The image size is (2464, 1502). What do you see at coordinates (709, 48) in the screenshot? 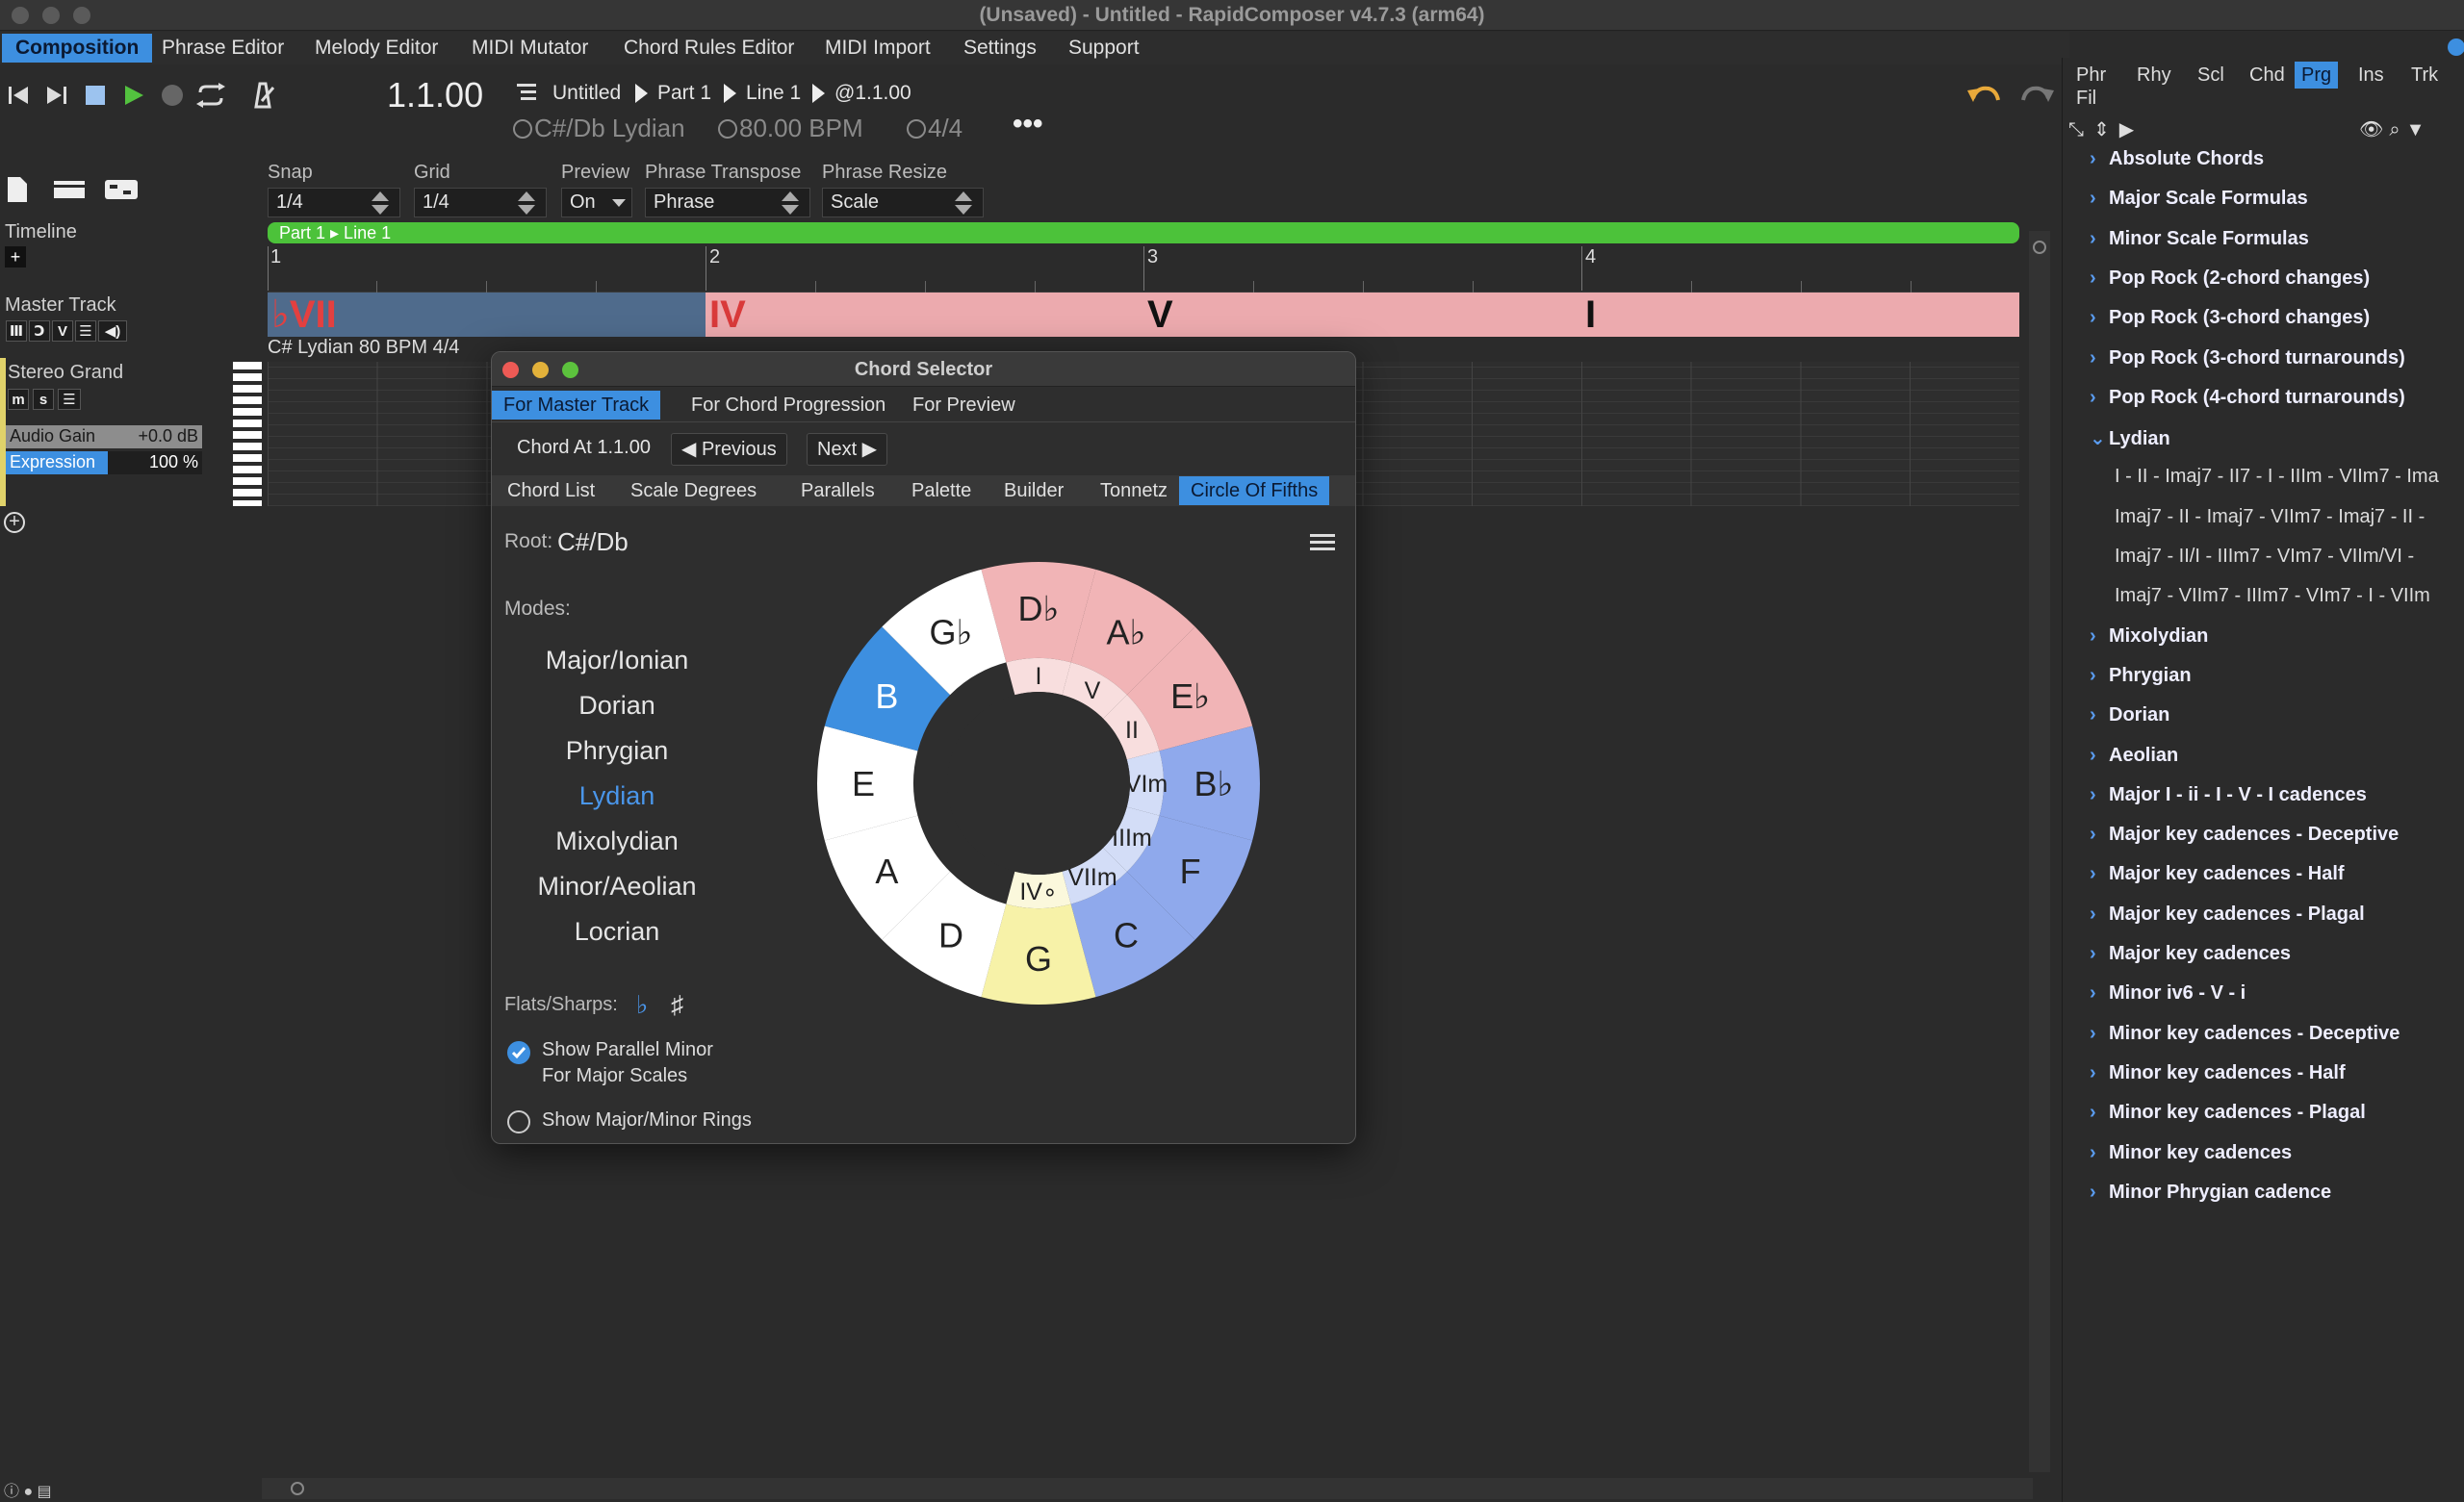
I see `menu-chord-rules-editor: Chord Rules Editor` at bounding box center [709, 48].